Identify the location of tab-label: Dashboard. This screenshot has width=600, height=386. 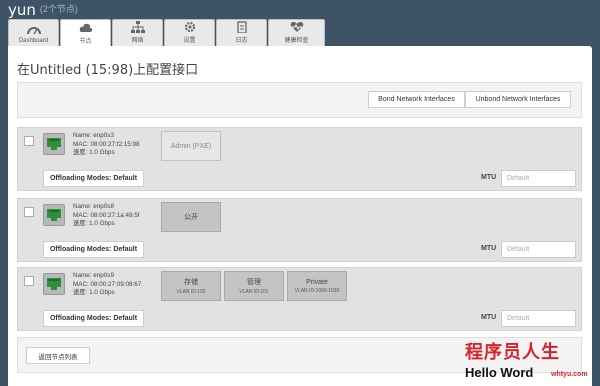
(33, 41).